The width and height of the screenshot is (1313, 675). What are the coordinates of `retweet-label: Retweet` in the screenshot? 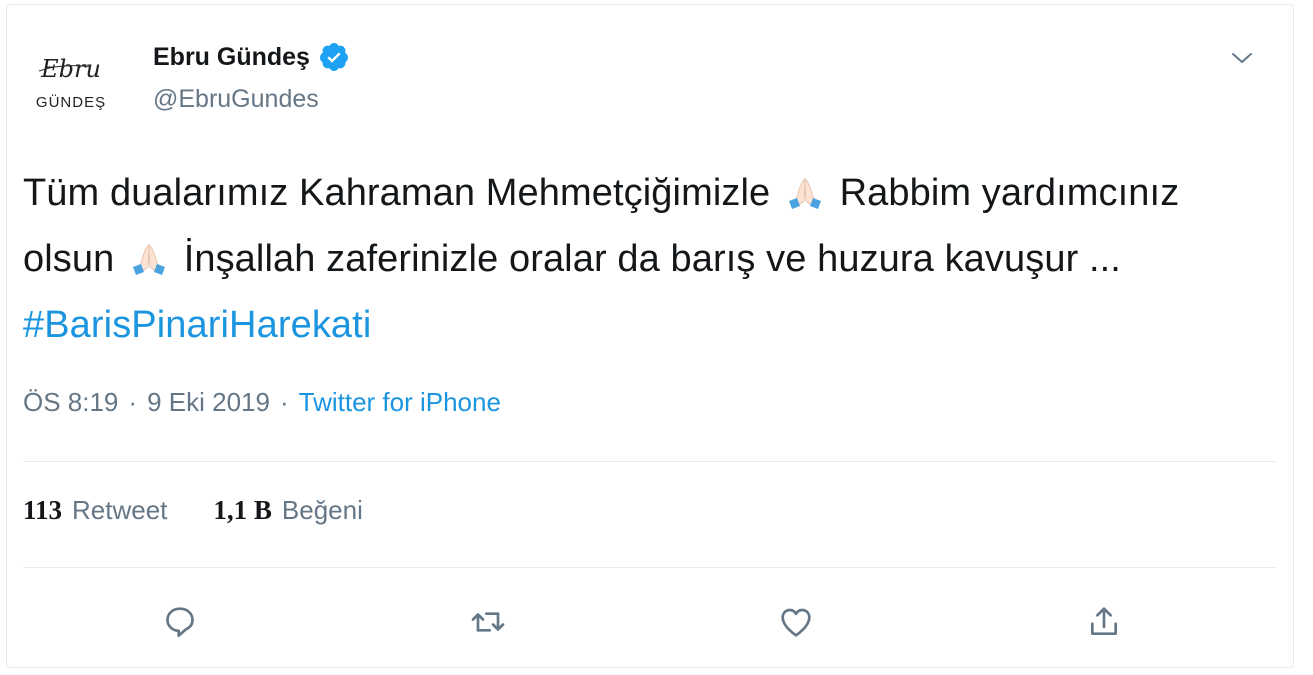 It's located at (120, 510).